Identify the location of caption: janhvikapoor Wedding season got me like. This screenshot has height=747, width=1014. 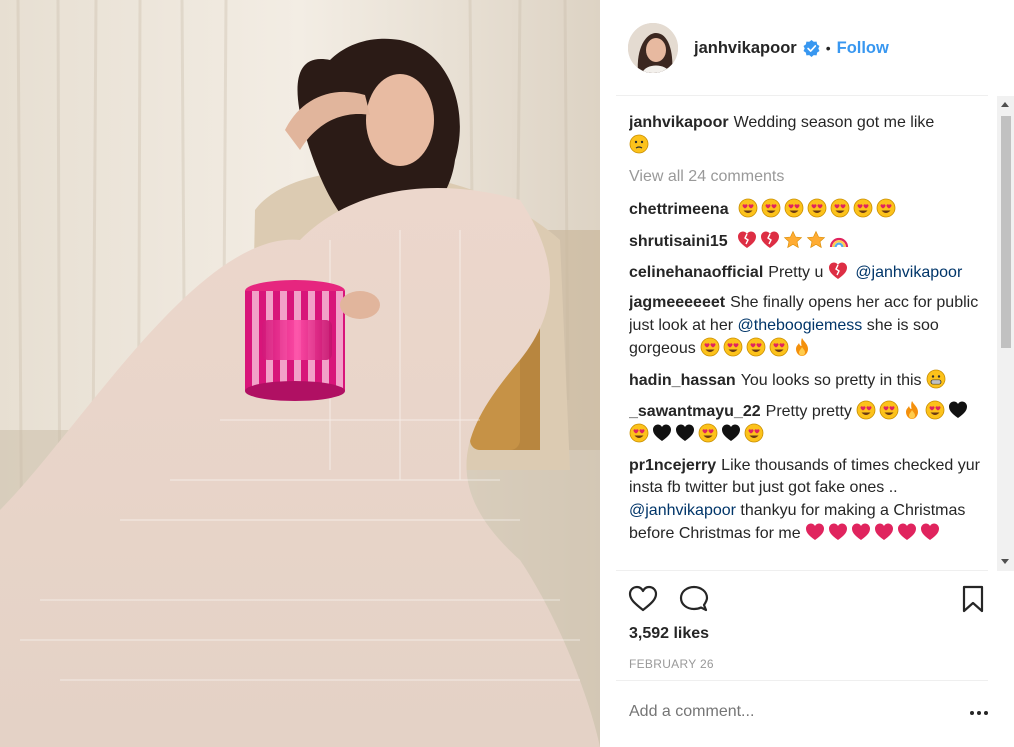
(809, 135).